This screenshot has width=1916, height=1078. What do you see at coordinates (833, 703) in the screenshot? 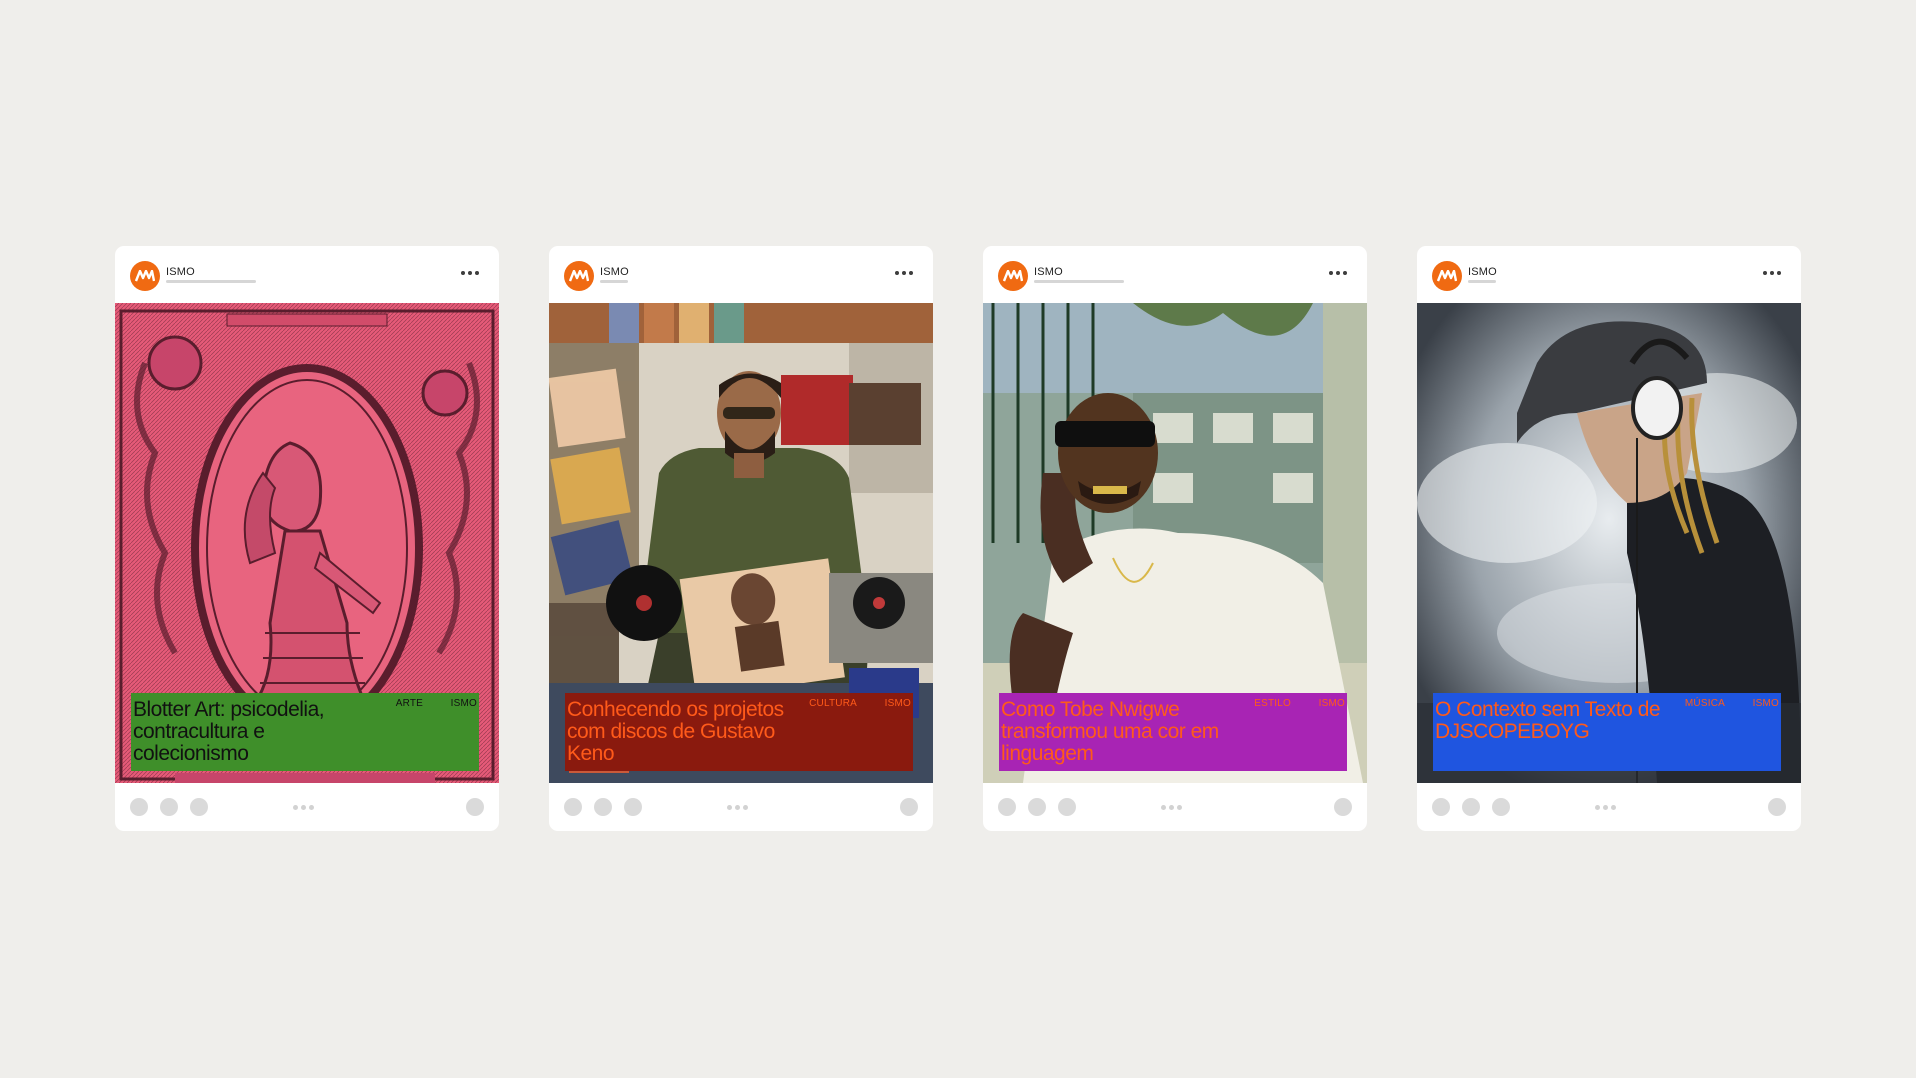
I see `category-tag: CULTURA` at bounding box center [833, 703].